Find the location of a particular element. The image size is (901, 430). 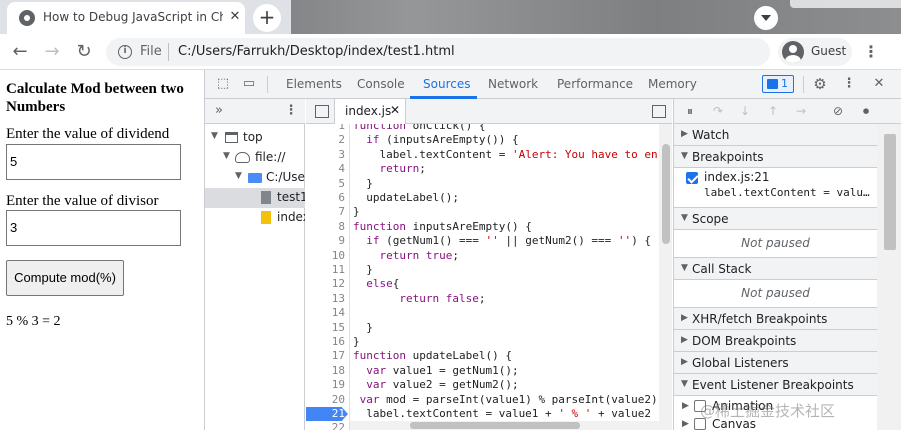

inspect-element-icon: ⬚ is located at coordinates (223, 84).